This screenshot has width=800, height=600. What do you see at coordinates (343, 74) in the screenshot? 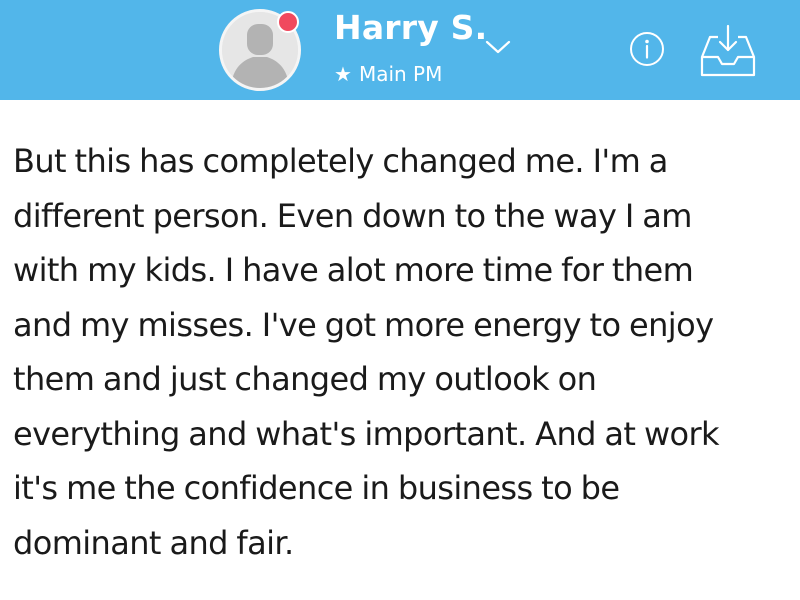
I see `star-icon: ★` at bounding box center [343, 74].